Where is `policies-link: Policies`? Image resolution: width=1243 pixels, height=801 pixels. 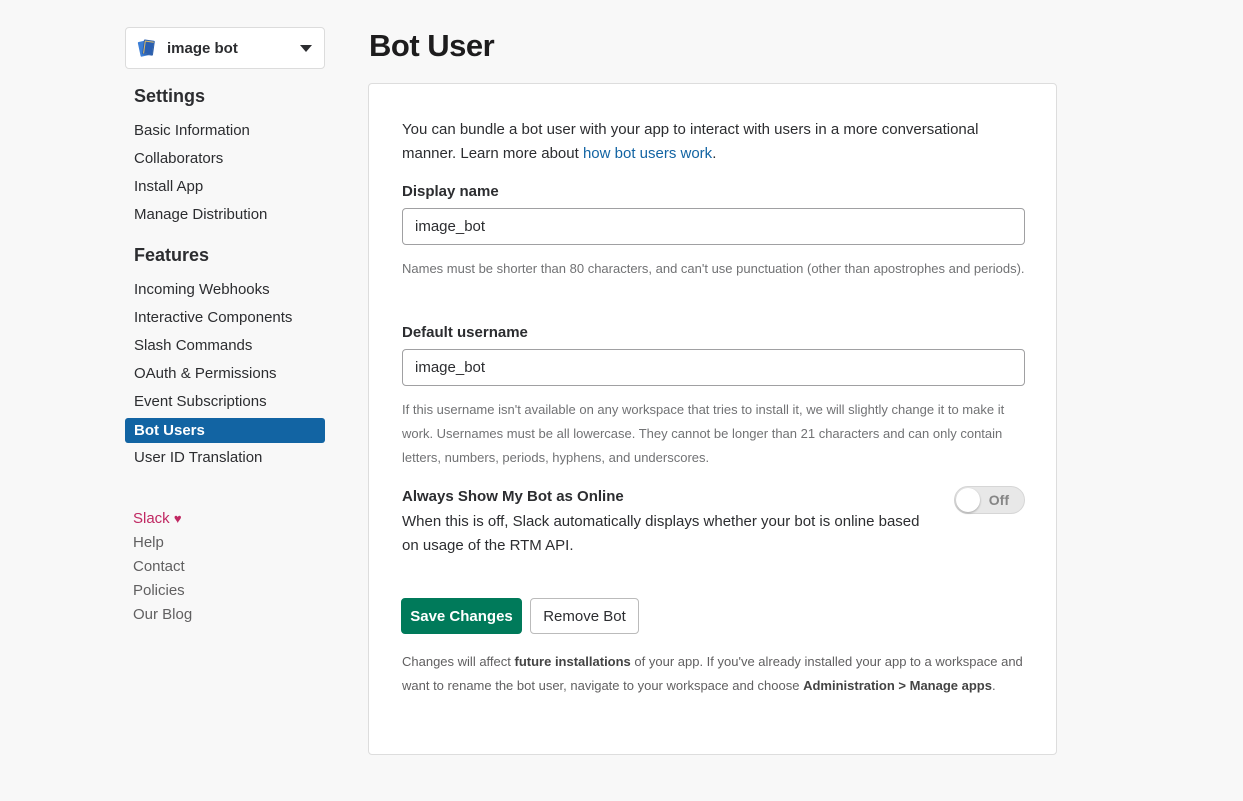 policies-link: Policies is located at coordinates (162, 591).